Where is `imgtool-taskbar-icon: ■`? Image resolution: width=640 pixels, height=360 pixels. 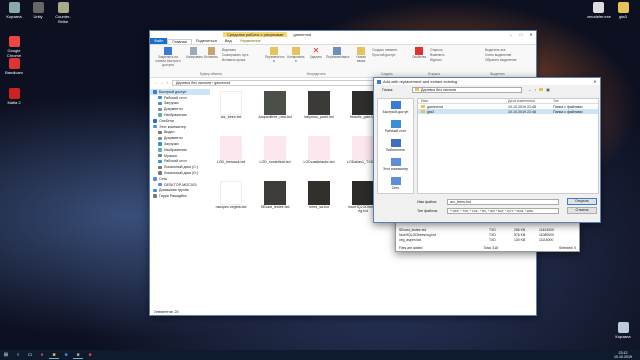
imgtool-taskbar-icon: ■ is located at coordinates (78, 355).